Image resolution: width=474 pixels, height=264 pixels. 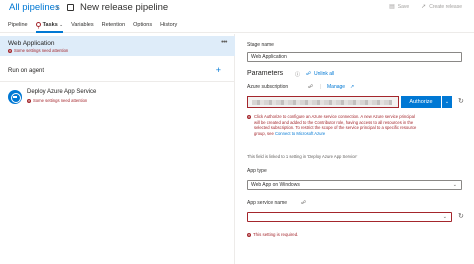 What do you see at coordinates (309, 74) in the screenshot?
I see `unlink-icon: ☍` at bounding box center [309, 74].